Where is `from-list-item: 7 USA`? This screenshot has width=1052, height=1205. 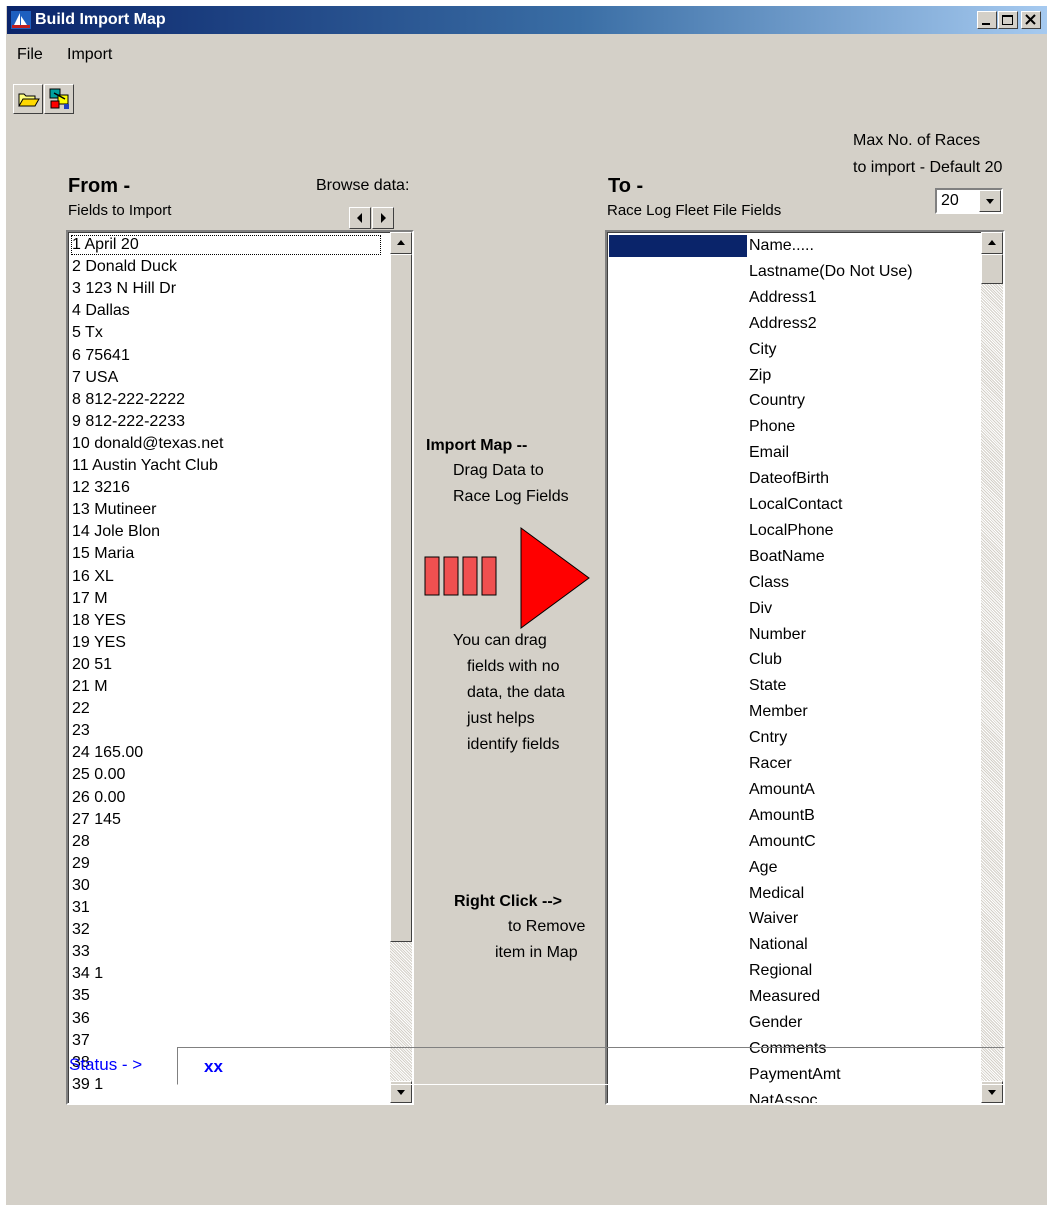 from-list-item: 7 USA is located at coordinates (95, 378).